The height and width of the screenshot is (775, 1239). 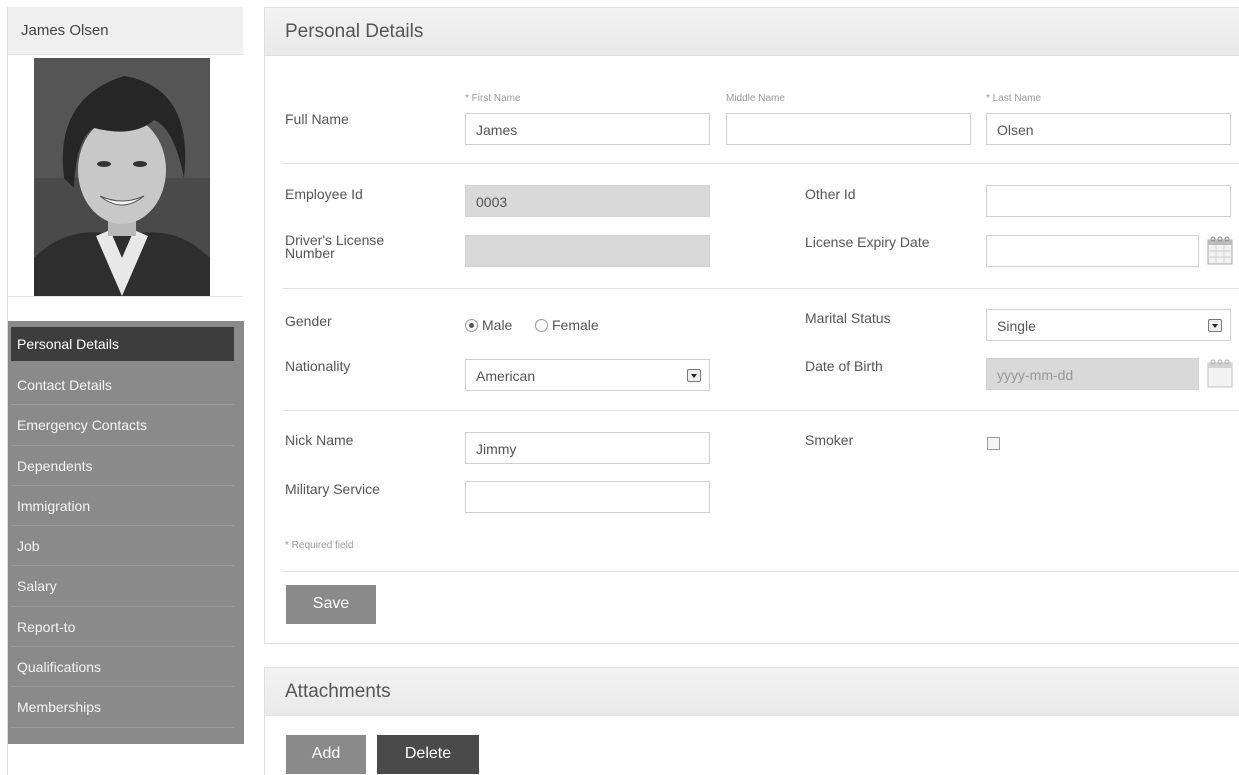 I want to click on full-name-label: Full Name, so click(x=317, y=119).